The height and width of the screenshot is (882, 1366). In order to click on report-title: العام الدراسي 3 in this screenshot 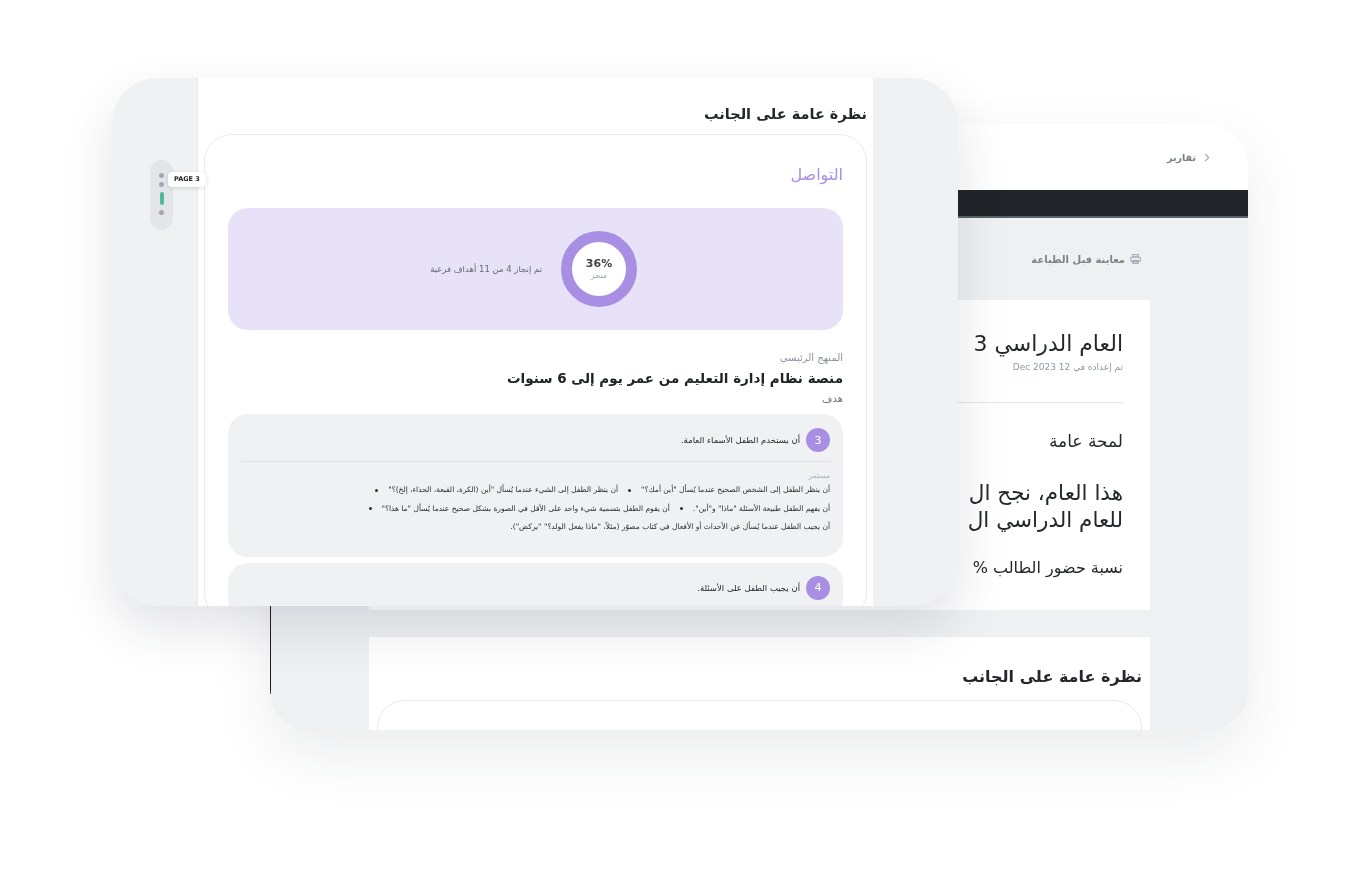, I will do `click(1048, 344)`.